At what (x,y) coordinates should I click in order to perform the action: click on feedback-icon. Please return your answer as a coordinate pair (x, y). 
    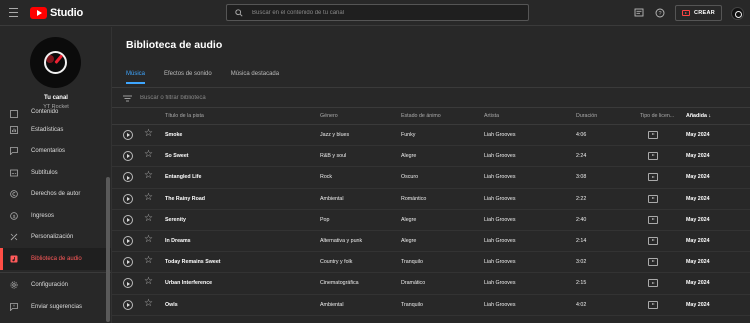
    Looking at the image, I should click on (13, 306).